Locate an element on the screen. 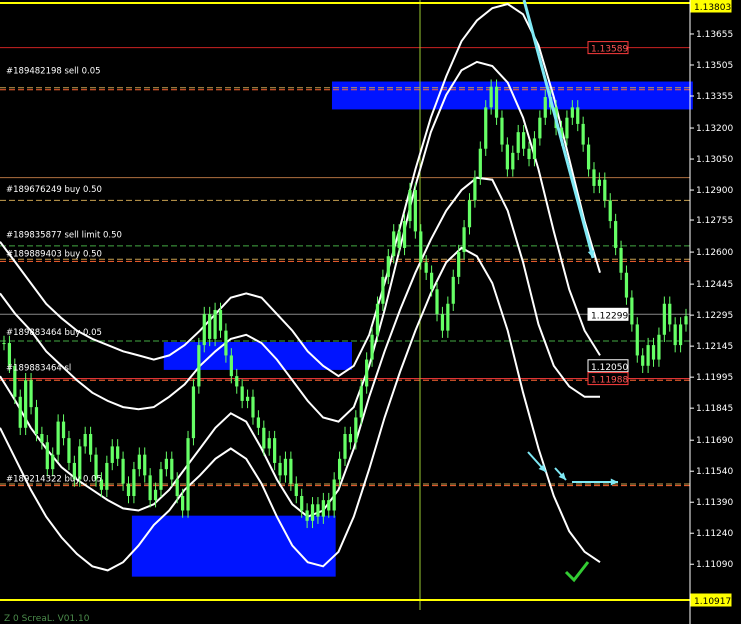 This screenshot has height=624, width=741. y-tick-label: 1.13355 is located at coordinates (714, 97).